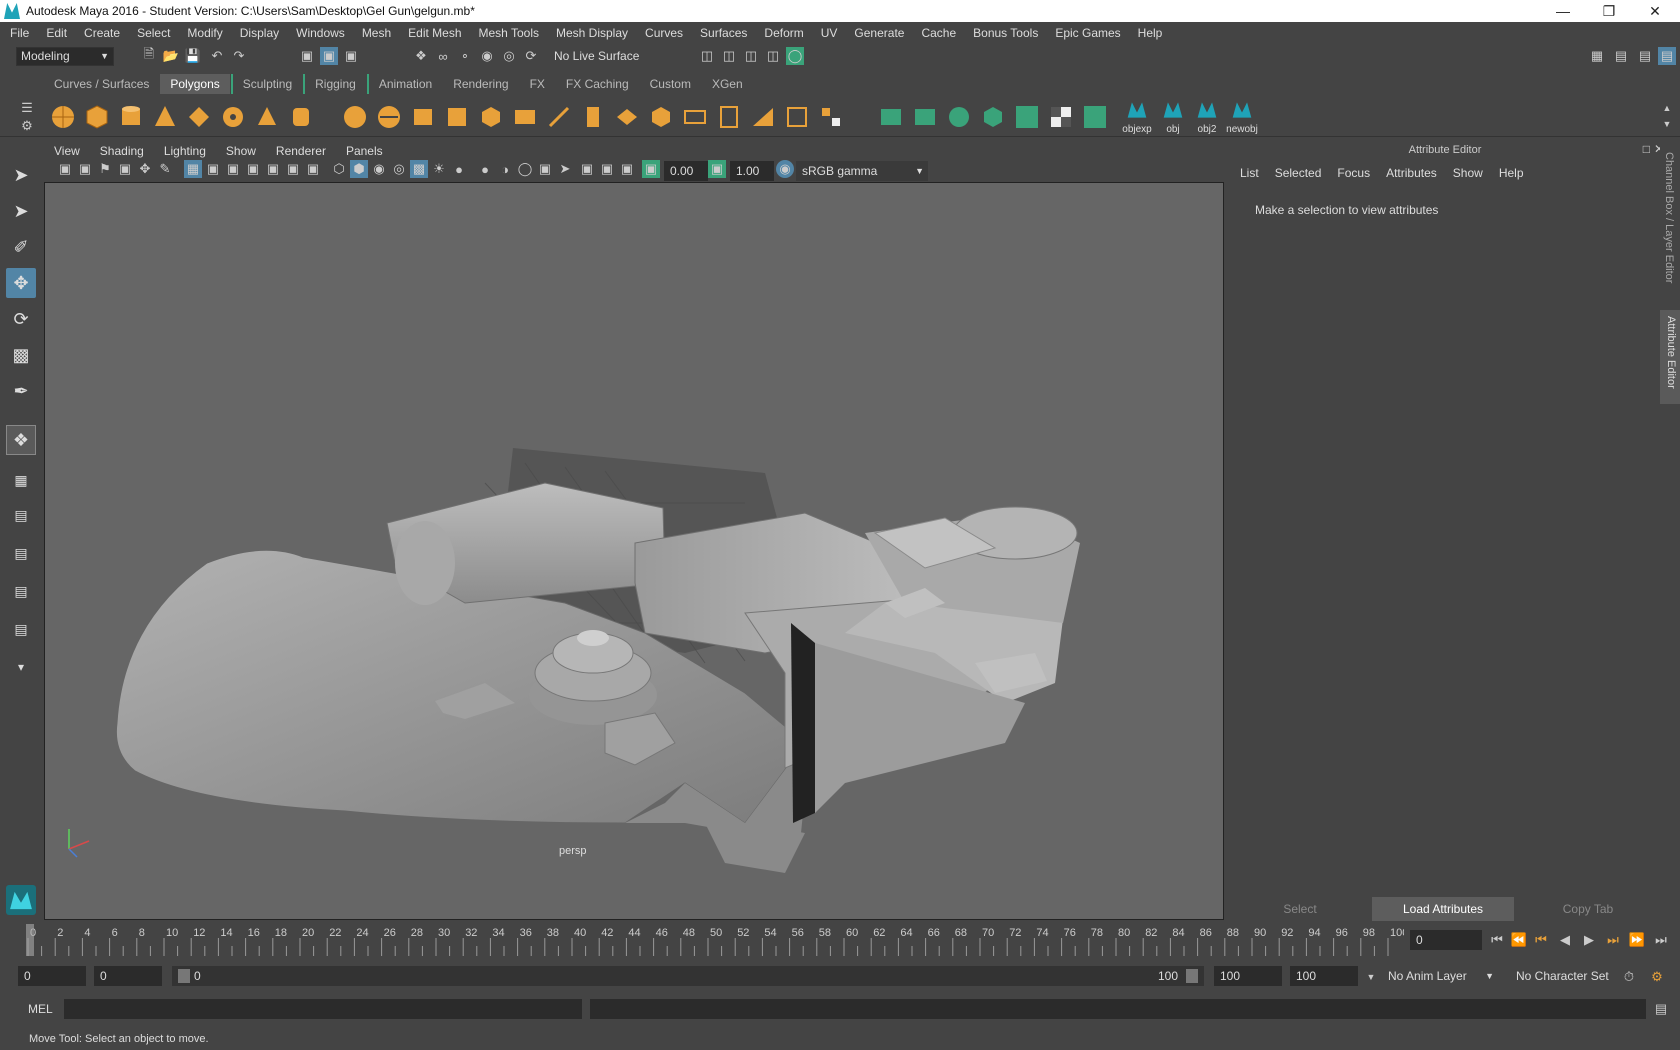 The height and width of the screenshot is (1050, 1680). I want to click on shelf-settings-icon: ⚙, so click(27, 126).